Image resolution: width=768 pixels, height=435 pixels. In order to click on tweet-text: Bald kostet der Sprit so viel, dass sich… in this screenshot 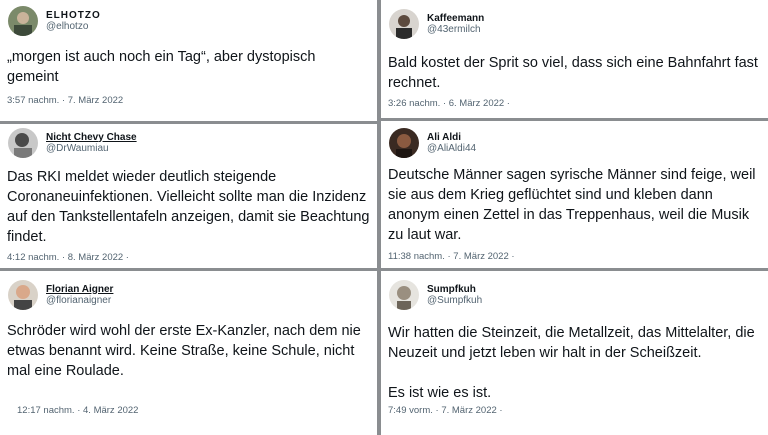, I will do `click(573, 73)`.